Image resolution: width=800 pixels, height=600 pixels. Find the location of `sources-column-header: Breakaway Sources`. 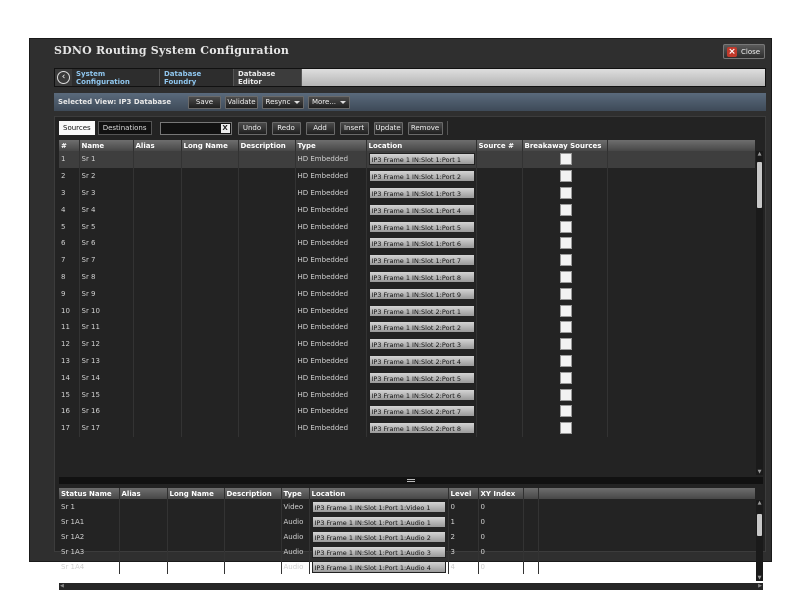

sources-column-header: Breakaway Sources is located at coordinates (565, 145).